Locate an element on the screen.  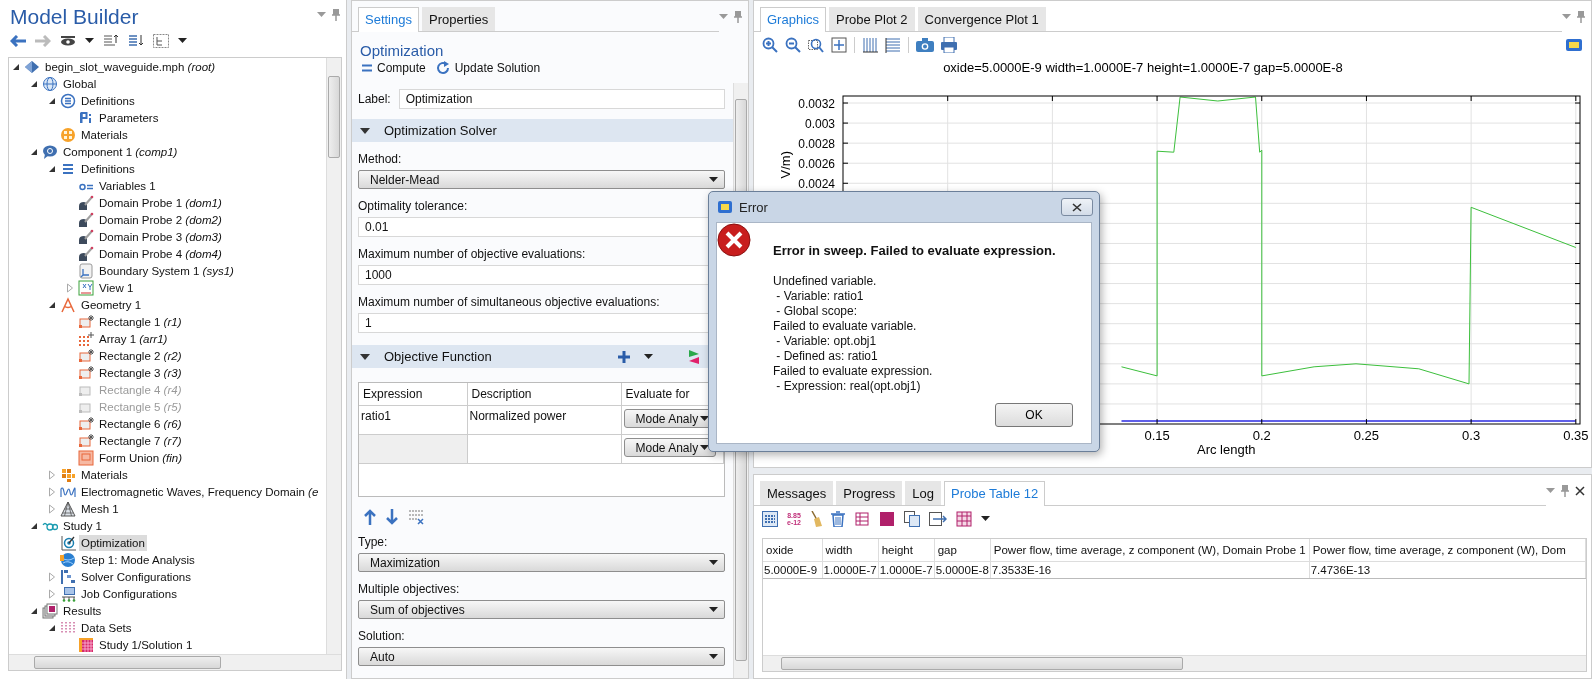
message-line: - Variable: opt.obj1 is located at coordinates (826, 341).